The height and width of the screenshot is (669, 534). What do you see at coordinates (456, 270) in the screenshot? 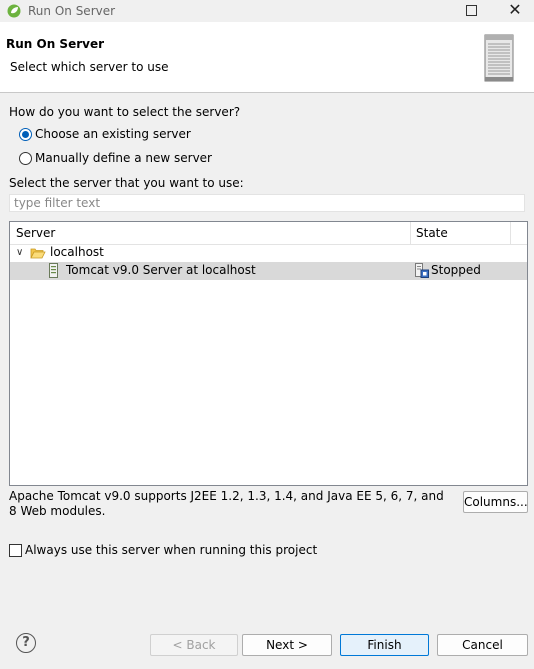
I see `server-state: Stopped` at bounding box center [456, 270].